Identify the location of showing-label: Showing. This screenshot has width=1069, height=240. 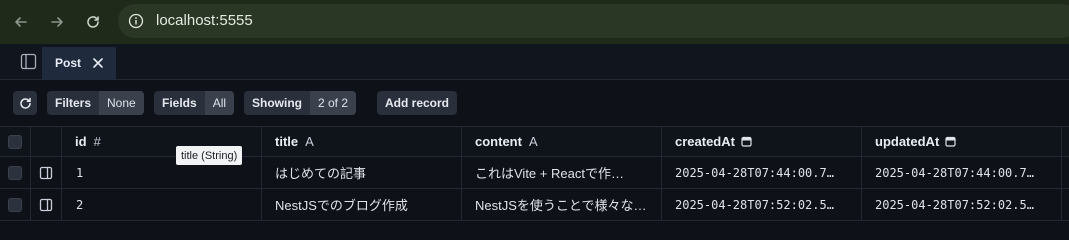
(277, 103).